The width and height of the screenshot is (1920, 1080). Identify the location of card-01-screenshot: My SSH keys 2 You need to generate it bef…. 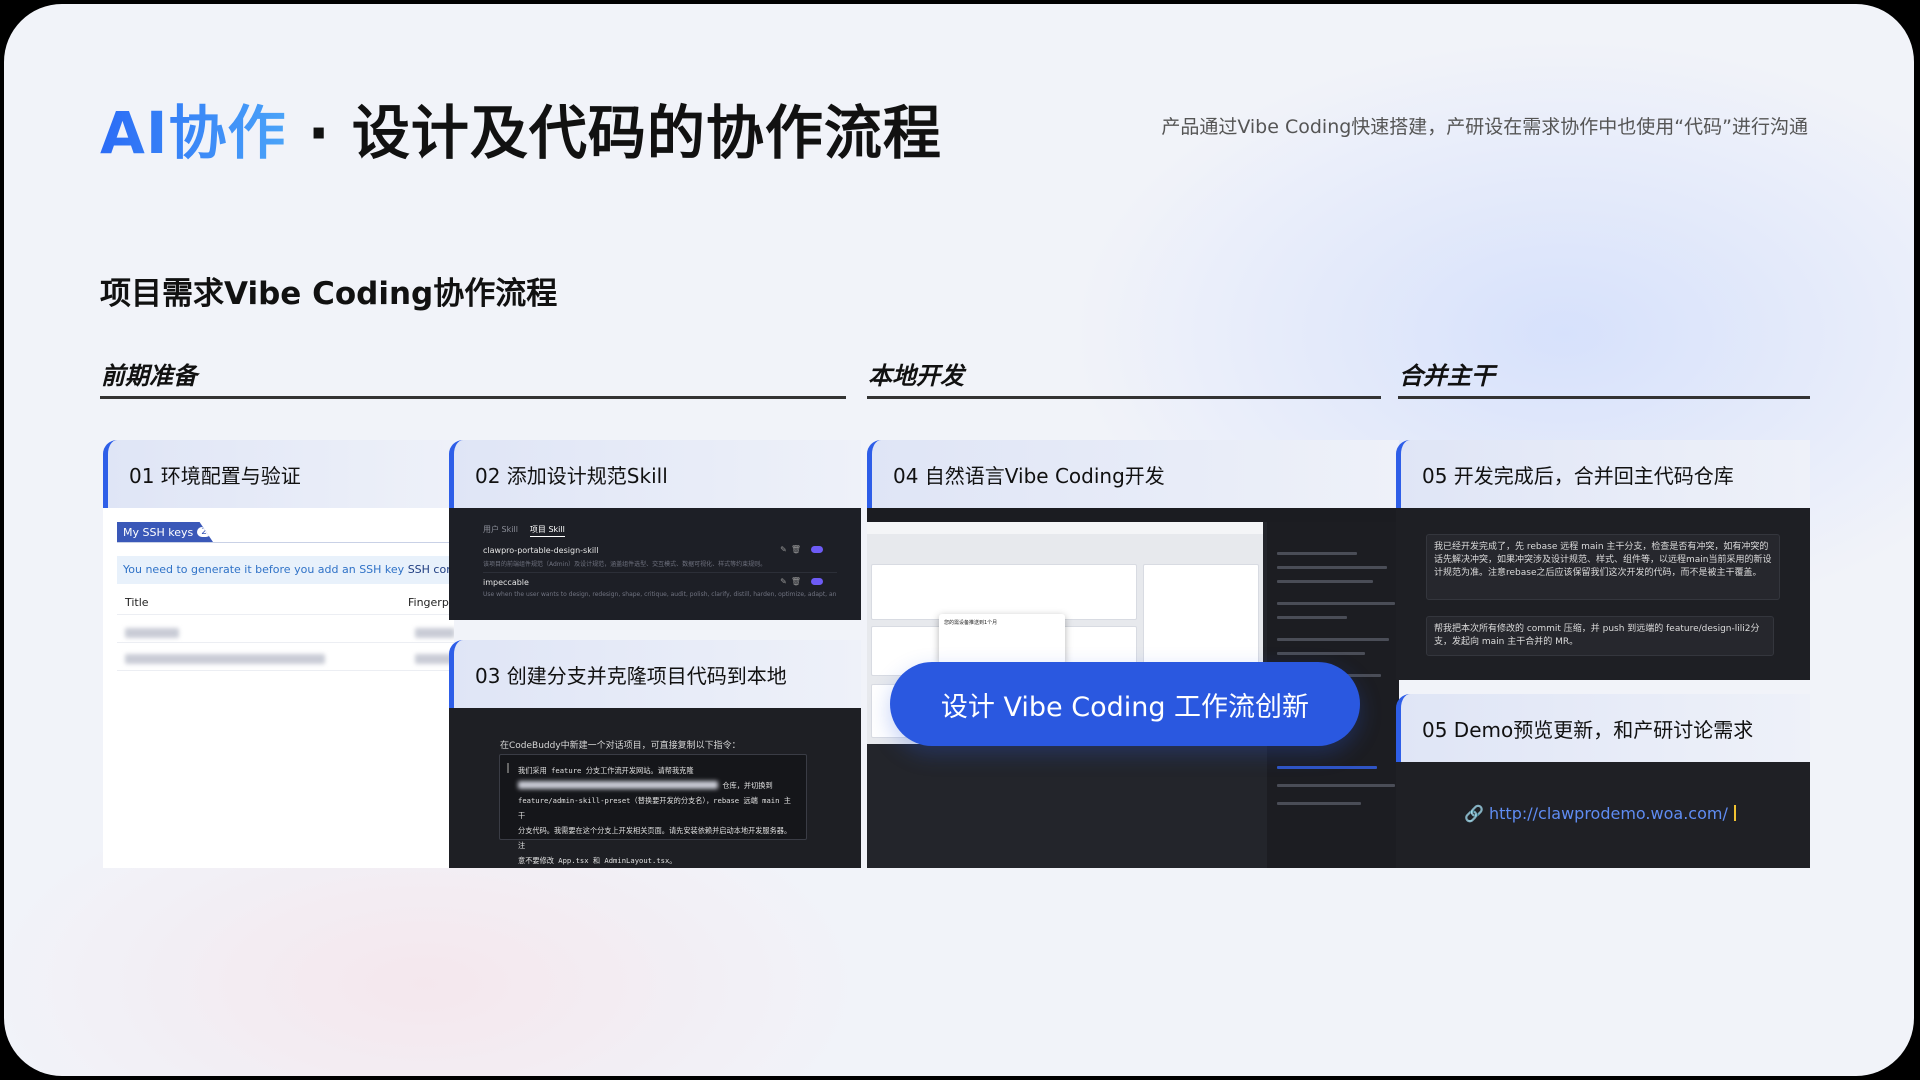
(278, 688).